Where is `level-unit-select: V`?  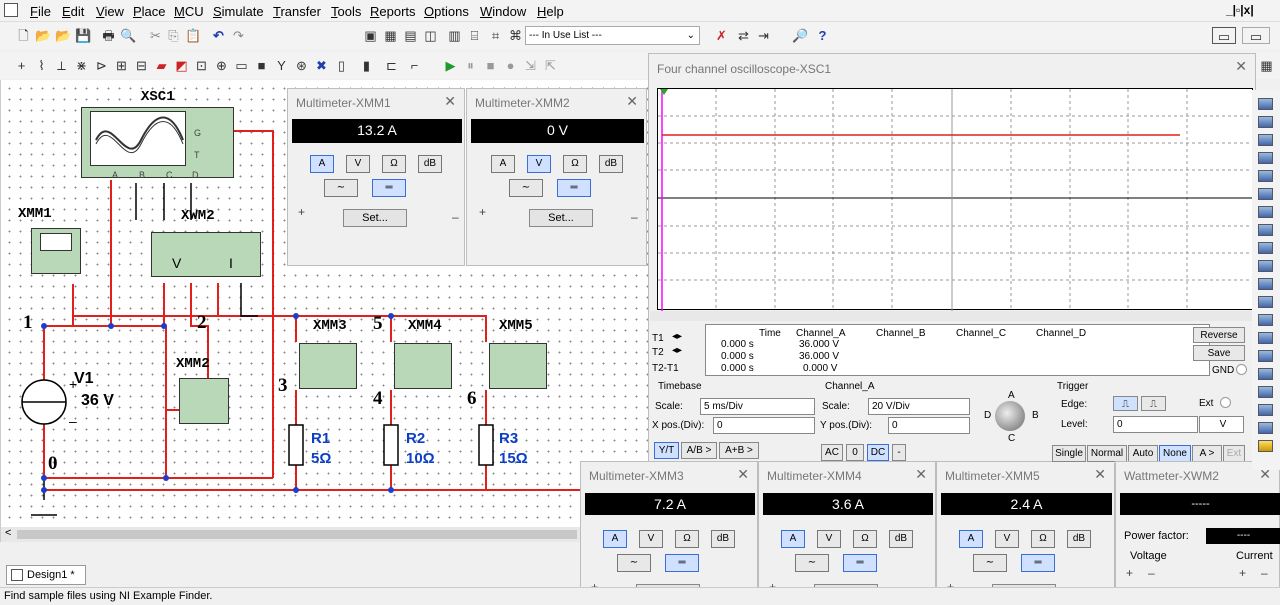 level-unit-select: V is located at coordinates (1221, 424).